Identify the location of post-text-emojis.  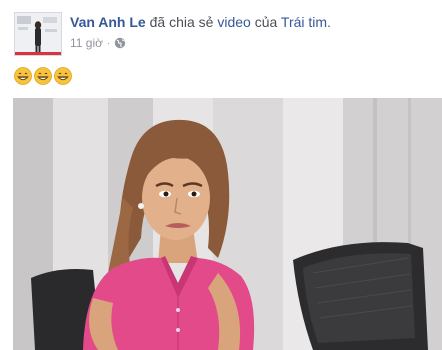
(43, 78).